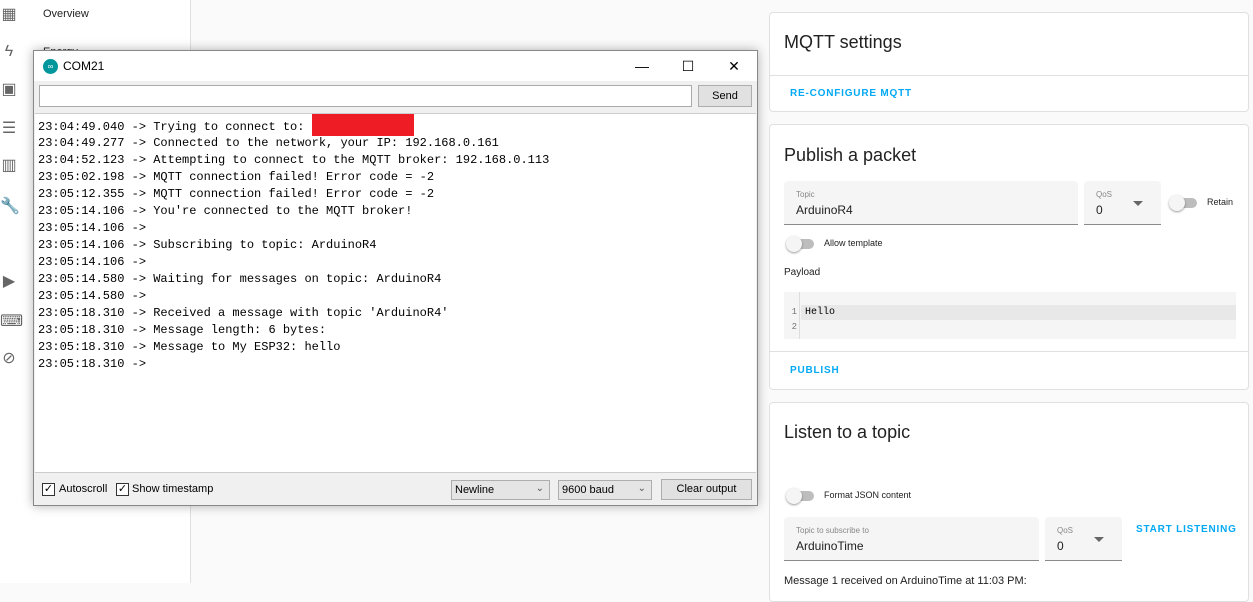  I want to click on start-listening-button: START LISTENING, so click(1186, 529).